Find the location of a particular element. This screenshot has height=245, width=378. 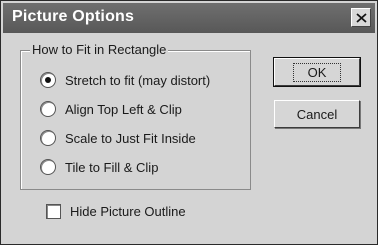

ok-button: OK is located at coordinates (317, 72).